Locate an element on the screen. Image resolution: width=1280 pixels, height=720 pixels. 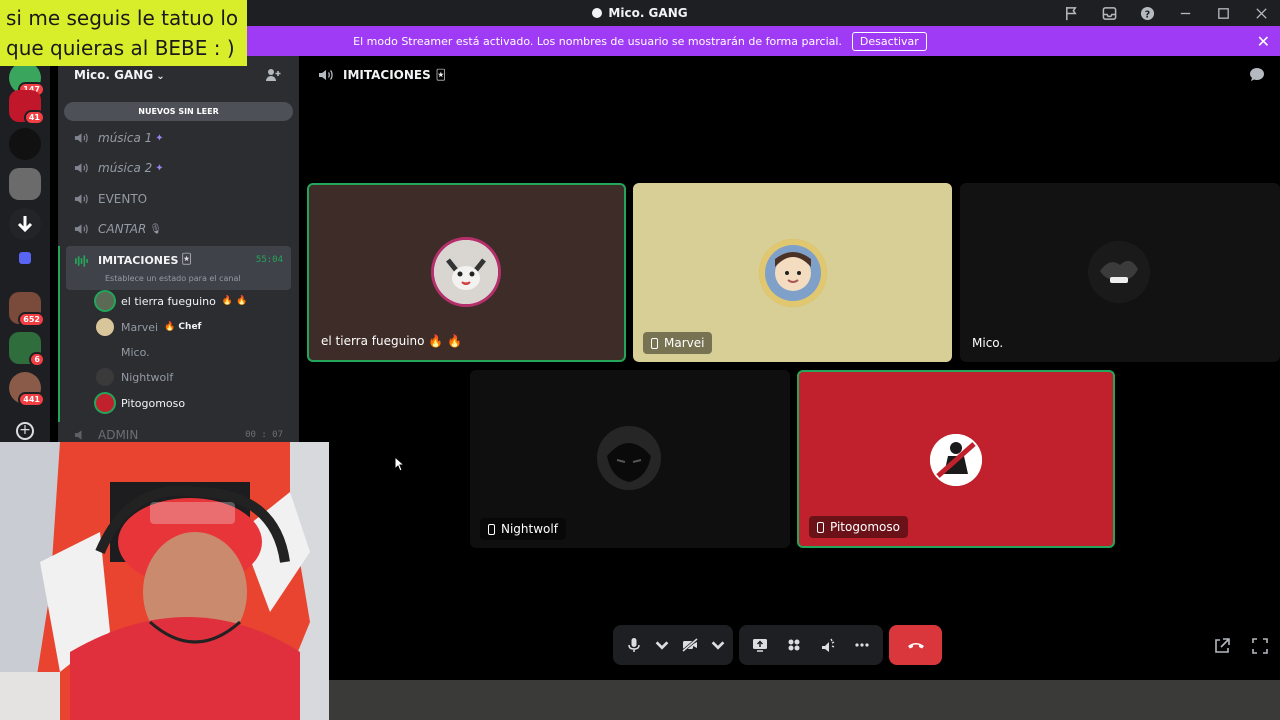
voice-user: Pitogomoso is located at coordinates (140, 403).